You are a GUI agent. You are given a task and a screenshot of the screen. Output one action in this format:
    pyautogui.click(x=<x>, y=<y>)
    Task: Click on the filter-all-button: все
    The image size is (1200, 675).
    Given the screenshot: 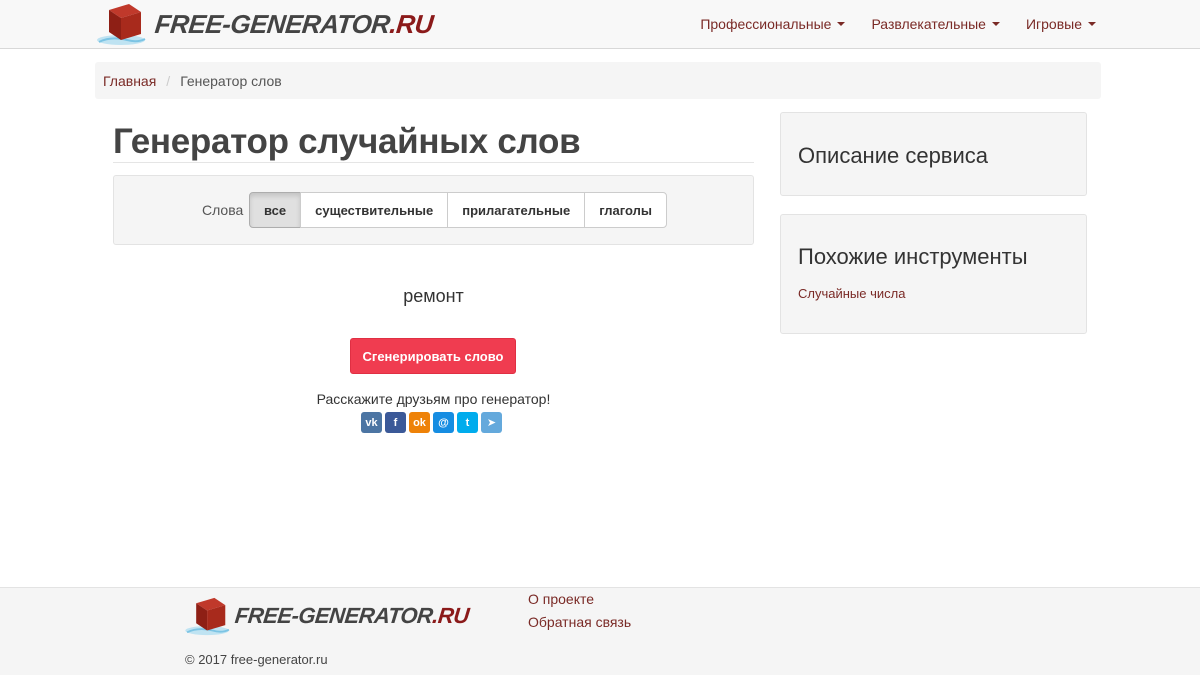 What is the action you would take?
    pyautogui.click(x=275, y=210)
    